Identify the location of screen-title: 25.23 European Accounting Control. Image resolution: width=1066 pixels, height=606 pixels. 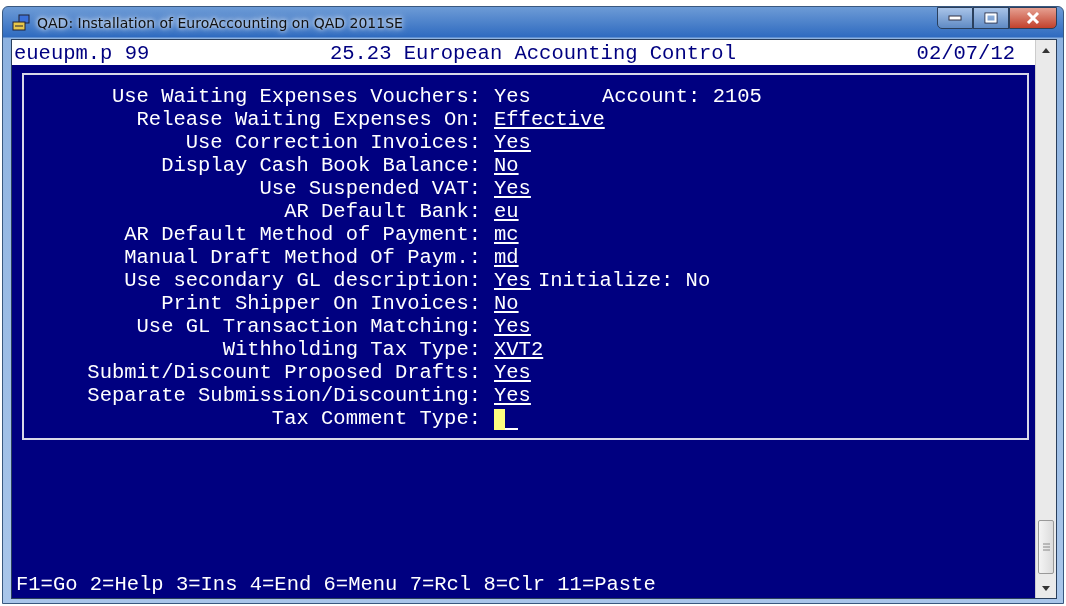
(532, 53).